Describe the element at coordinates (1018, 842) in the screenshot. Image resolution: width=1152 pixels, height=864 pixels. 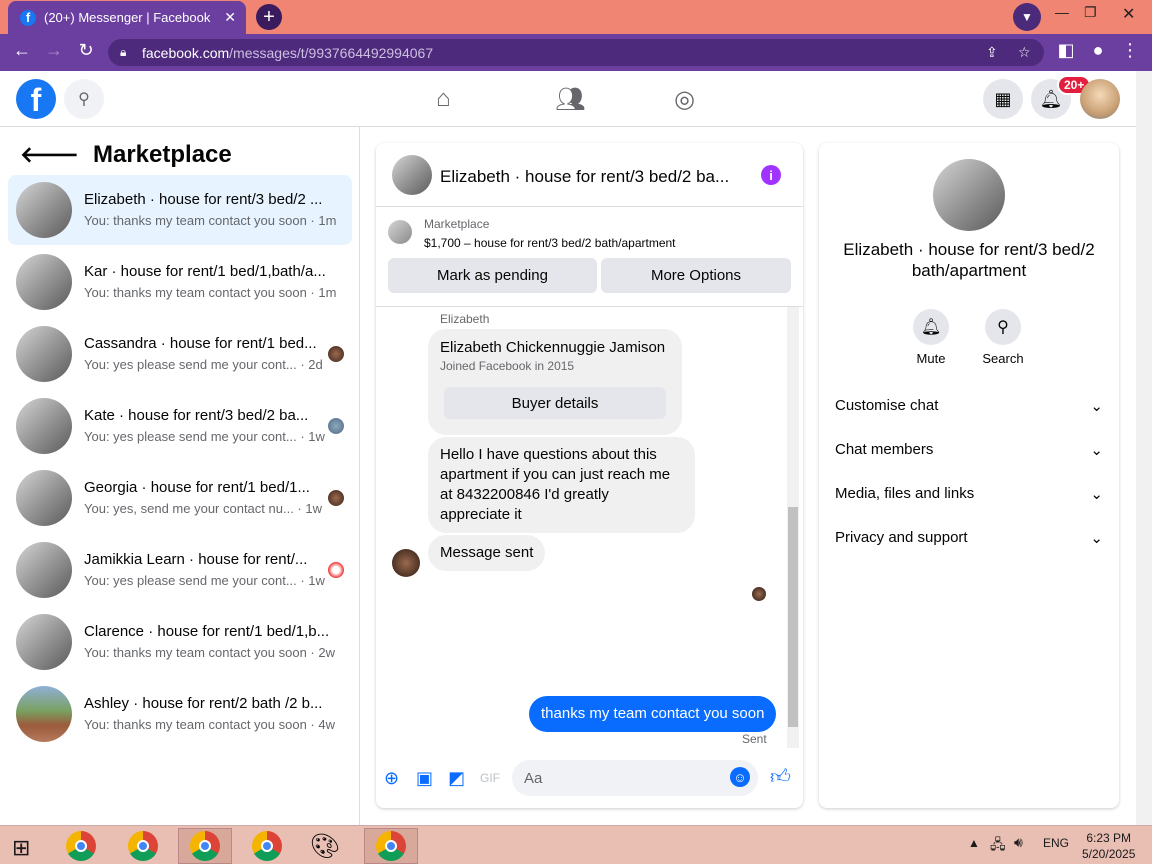
I see `volume-icon: 🔊︎` at that location.